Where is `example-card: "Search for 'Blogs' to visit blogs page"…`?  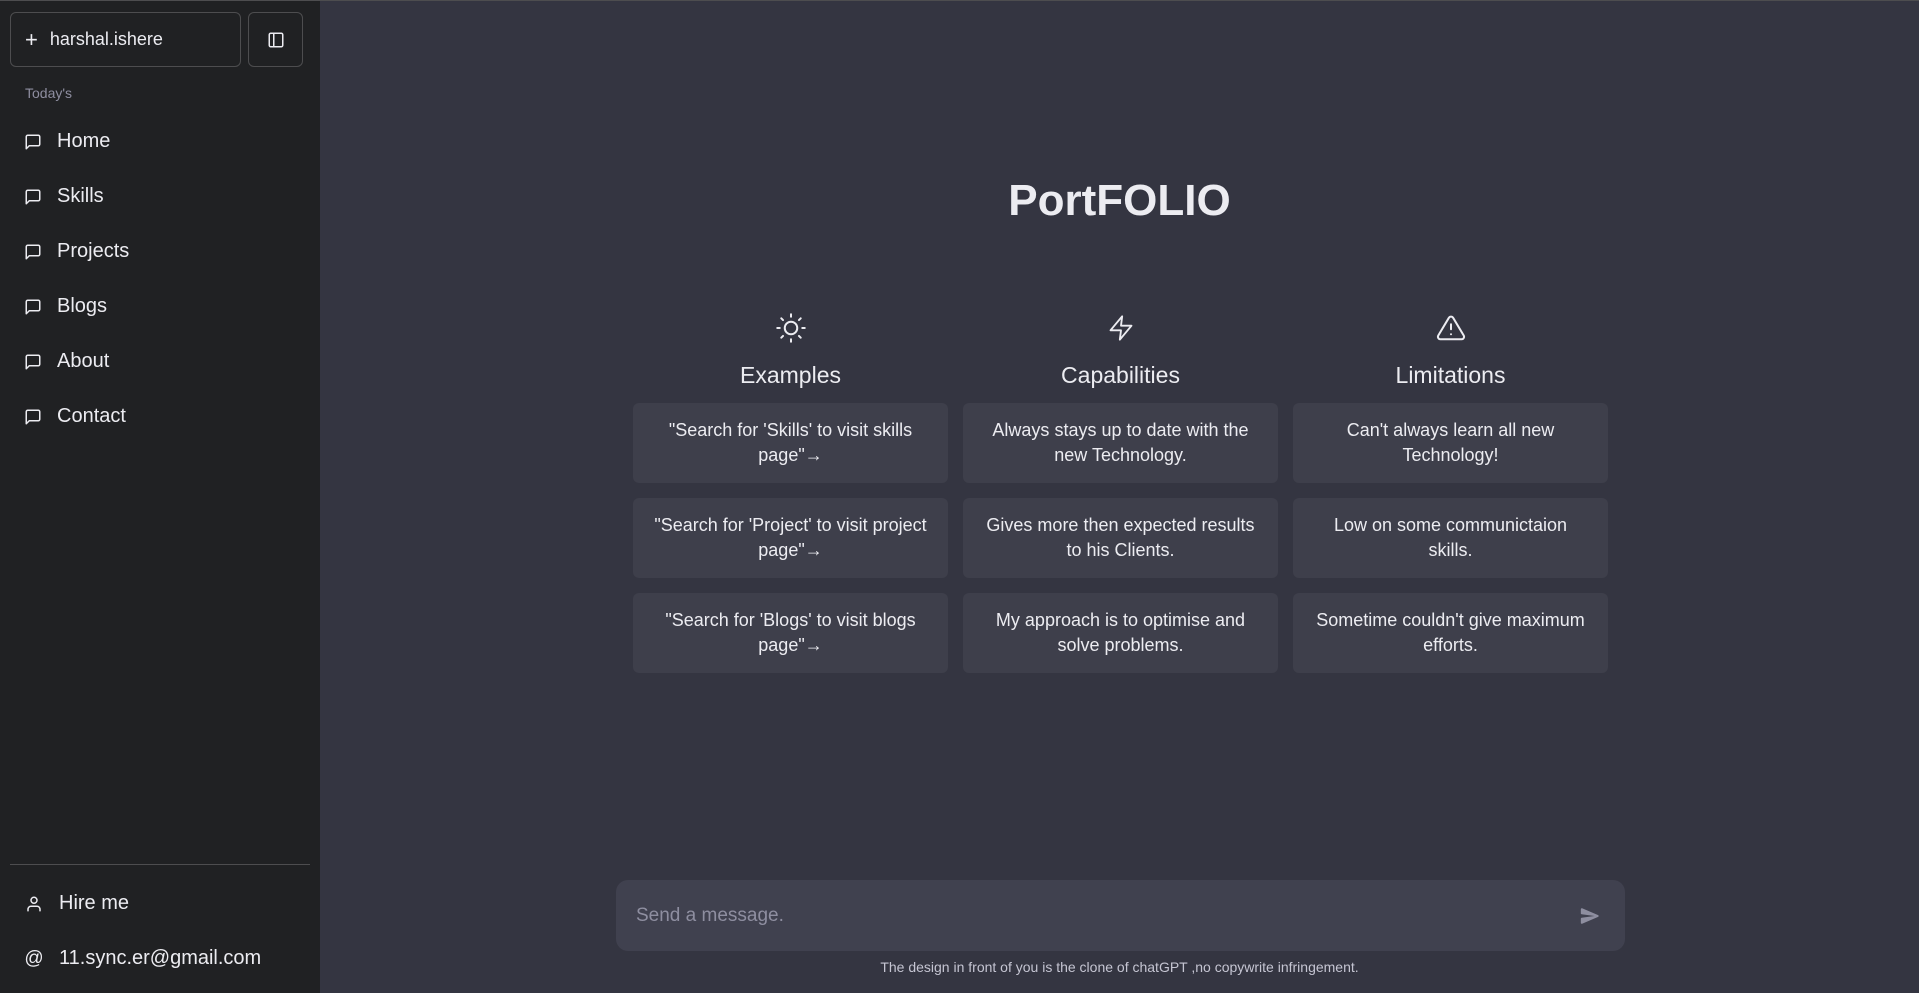
example-card: "Search for 'Blogs' to visit blogs page"… is located at coordinates (790, 633).